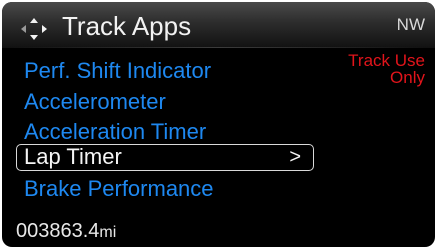  What do you see at coordinates (127, 26) in the screenshot?
I see `page-title: Track Apps` at bounding box center [127, 26].